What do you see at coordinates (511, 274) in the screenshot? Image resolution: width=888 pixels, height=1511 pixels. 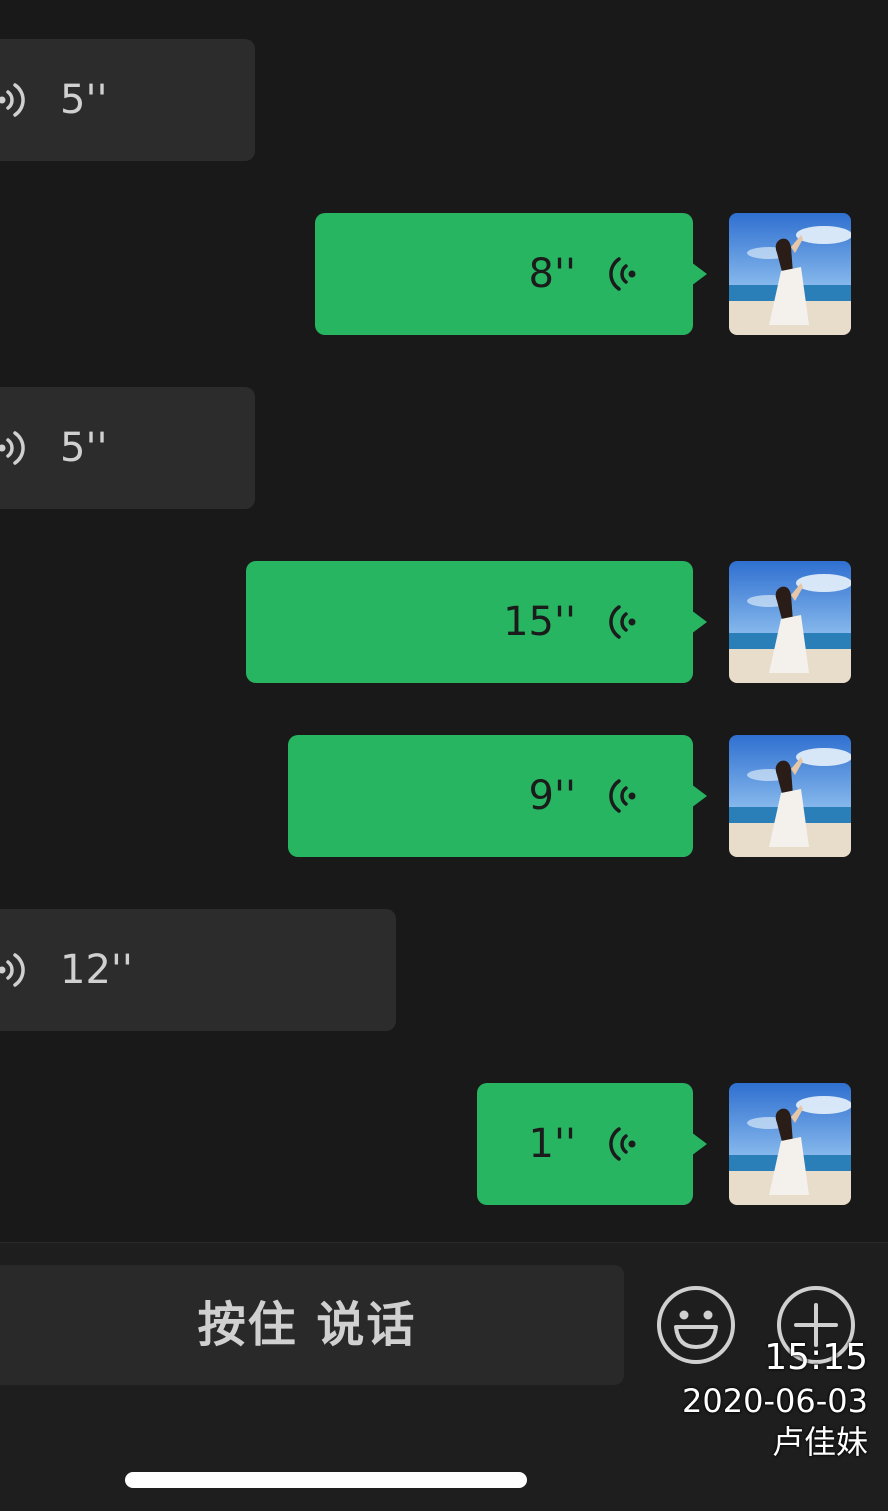 I see `outgoing-voice-message: 8''` at bounding box center [511, 274].